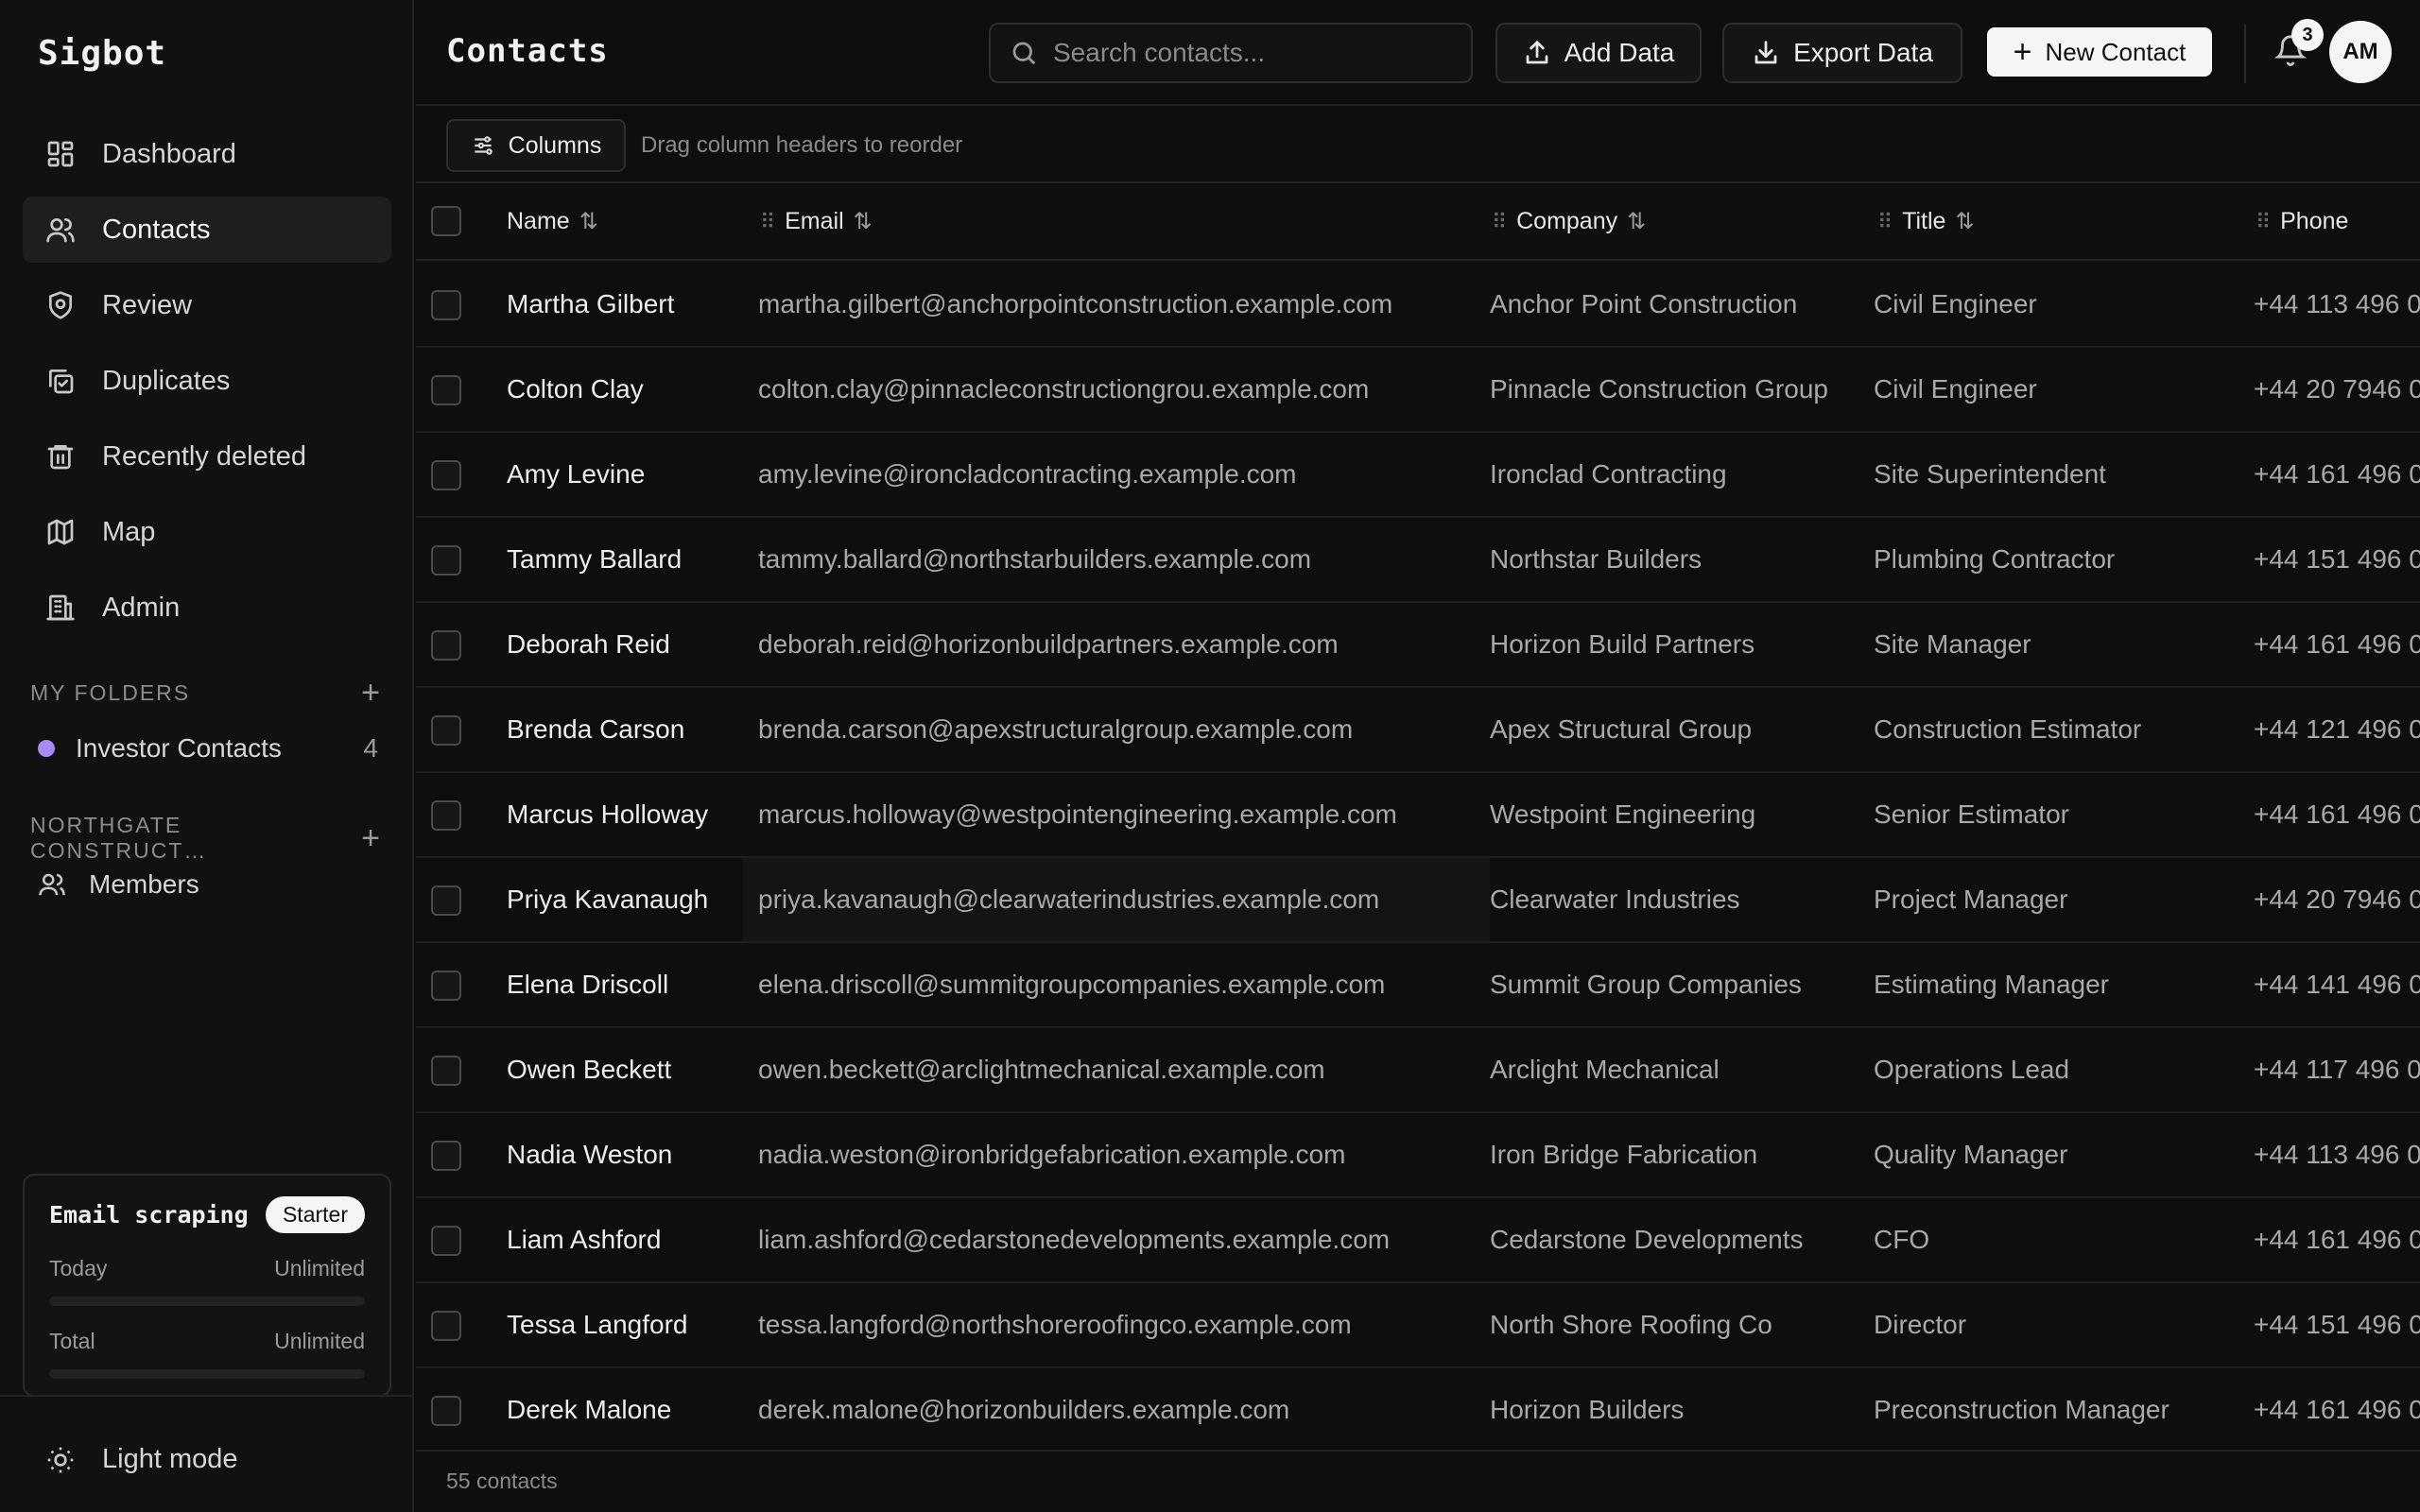  Describe the element at coordinates (589, 1410) in the screenshot. I see `cell-name: Derek Malone` at that location.